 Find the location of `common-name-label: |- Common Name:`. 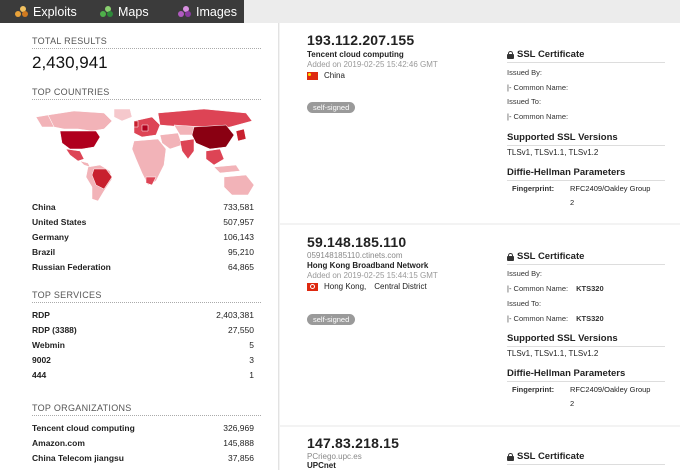

common-name-label: |- Common Name: is located at coordinates (538, 87).